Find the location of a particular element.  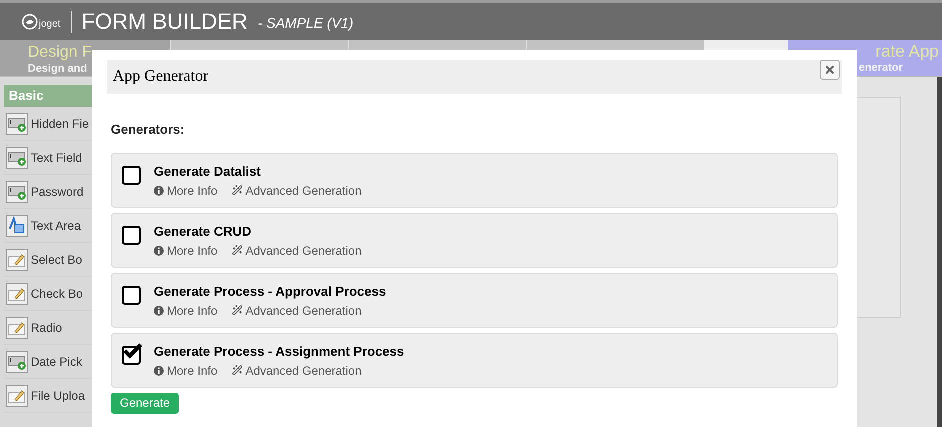

check-icon is located at coordinates (133, 350).